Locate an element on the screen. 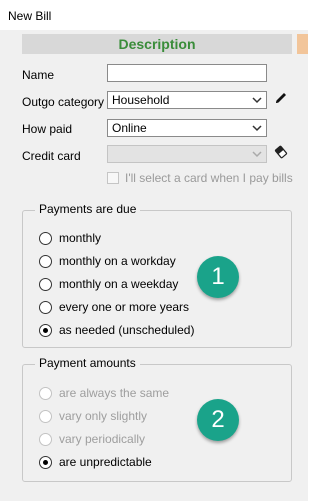 This screenshot has width=320, height=501. radio-label: monthly on a workday is located at coordinates (117, 261).